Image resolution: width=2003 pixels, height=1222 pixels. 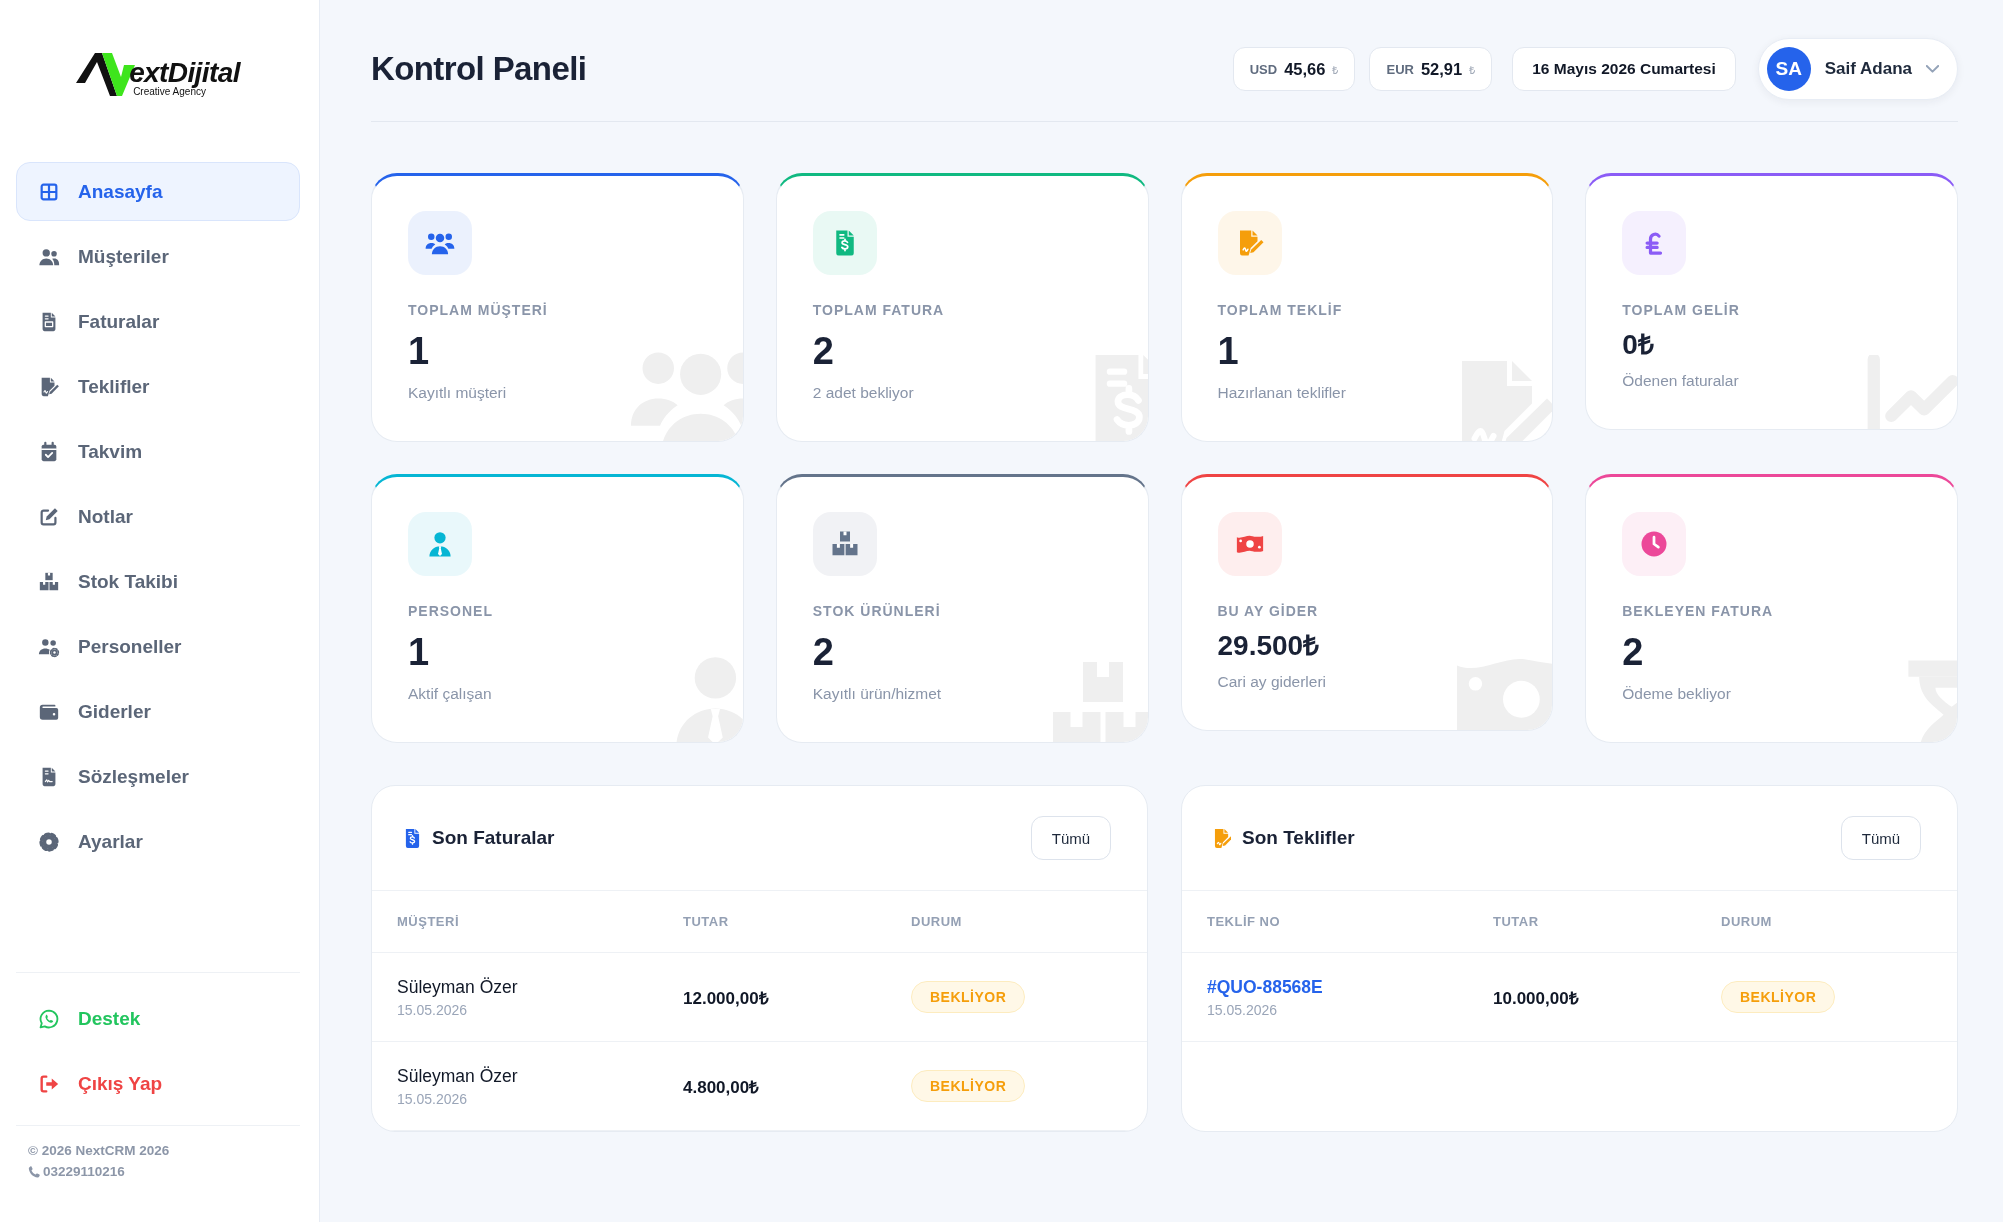 I want to click on date-display: 16 Mayıs 2026 Cumartesi, so click(x=1624, y=69).